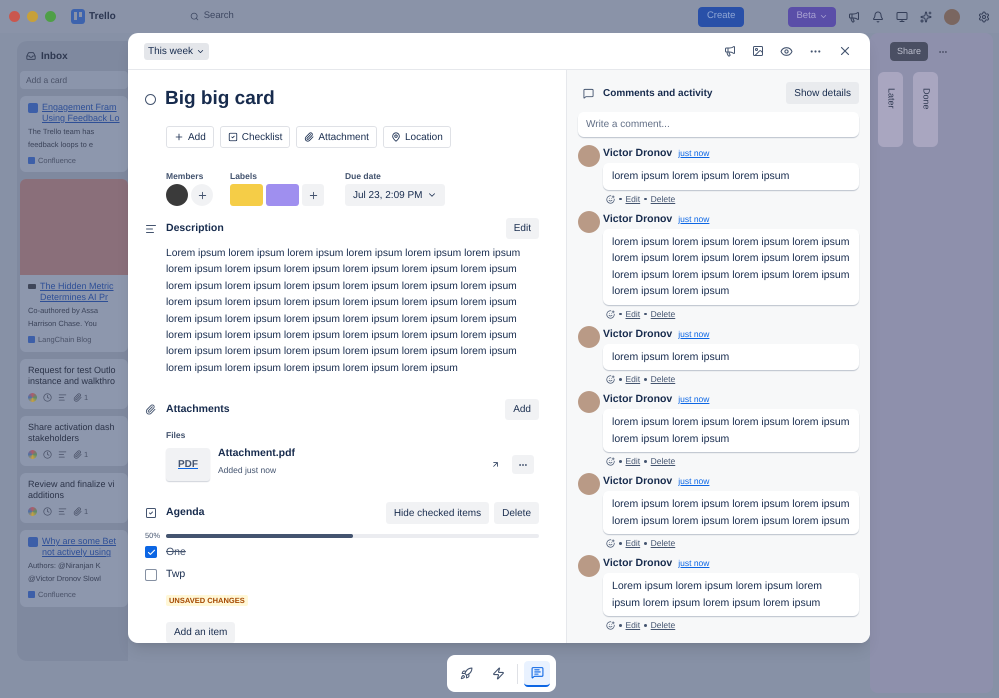 The height and width of the screenshot is (698, 999). Describe the element at coordinates (177, 51) in the screenshot. I see `list-dropdown: This week` at that location.